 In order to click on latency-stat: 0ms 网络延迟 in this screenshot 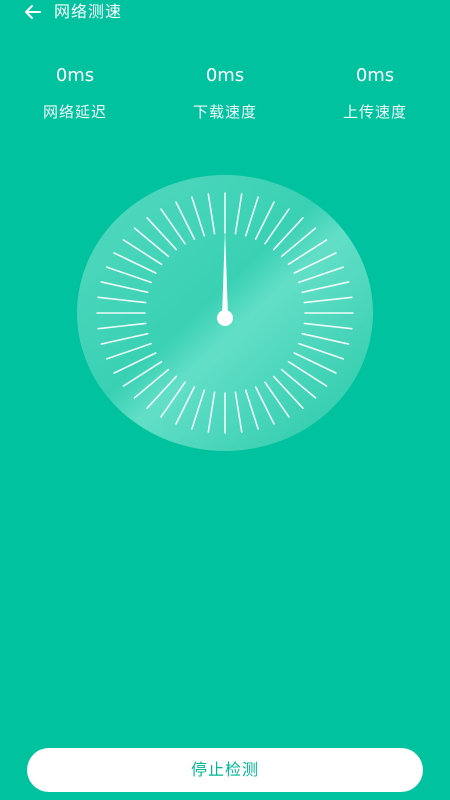, I will do `click(75, 92)`.